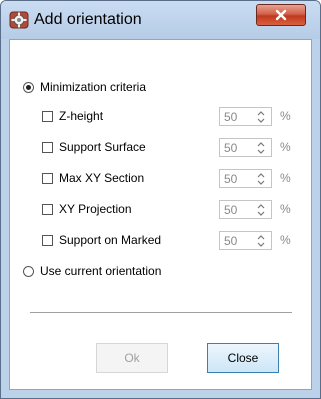 Image resolution: width=321 pixels, height=399 pixels. What do you see at coordinates (47, 240) in the screenshot?
I see `checkbox-support-on-marked` at bounding box center [47, 240].